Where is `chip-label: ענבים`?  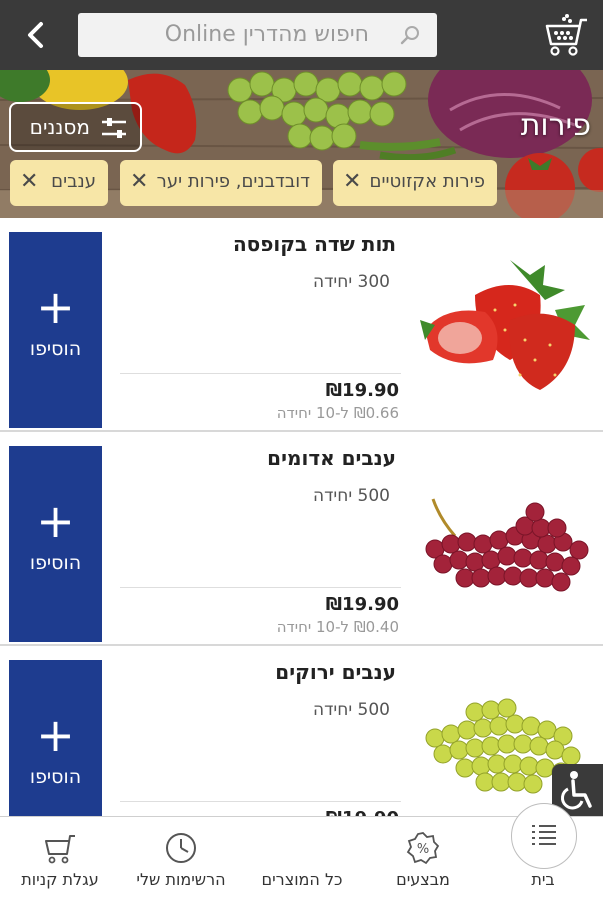
chip-label: ענבים is located at coordinates (73, 181).